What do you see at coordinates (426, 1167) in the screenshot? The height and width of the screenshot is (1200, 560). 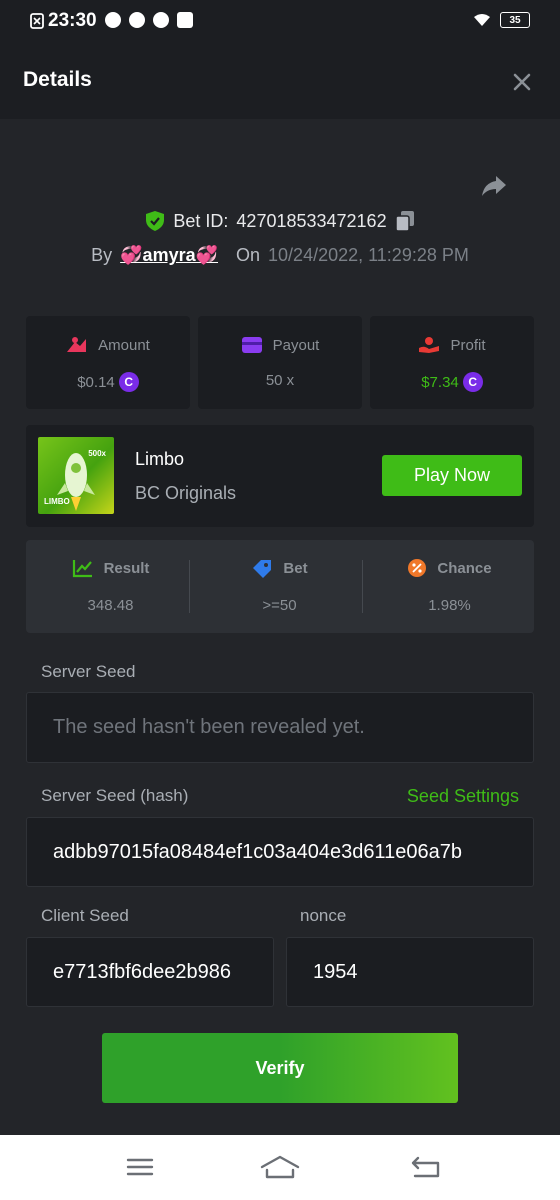 I see `back-icon` at bounding box center [426, 1167].